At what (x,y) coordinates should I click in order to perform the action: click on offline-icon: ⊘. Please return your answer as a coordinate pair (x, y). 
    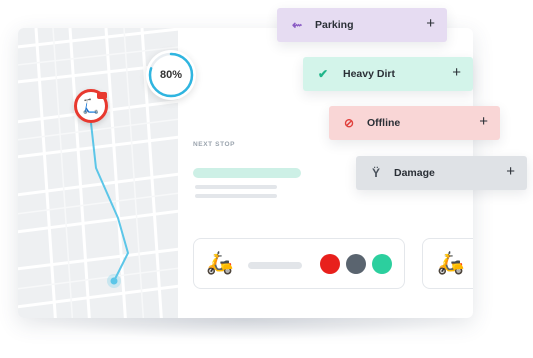
    Looking at the image, I should click on (349, 123).